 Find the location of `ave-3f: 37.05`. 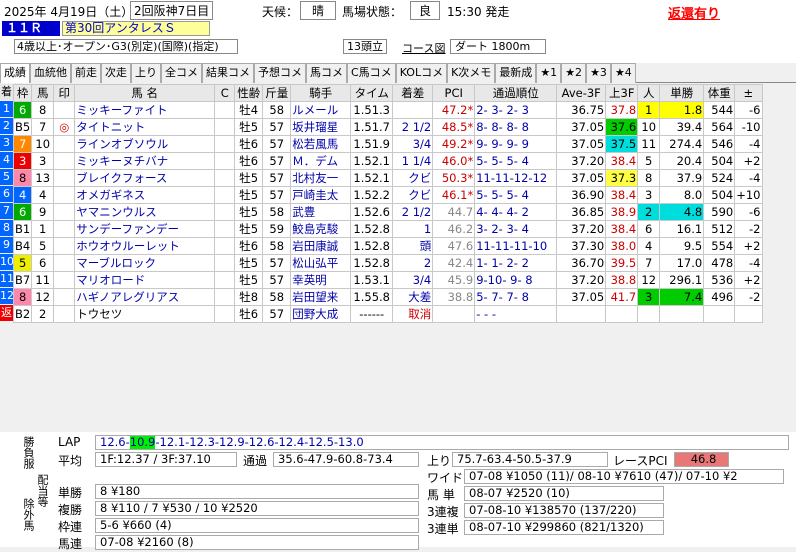

ave-3f: 37.05 is located at coordinates (581, 297).